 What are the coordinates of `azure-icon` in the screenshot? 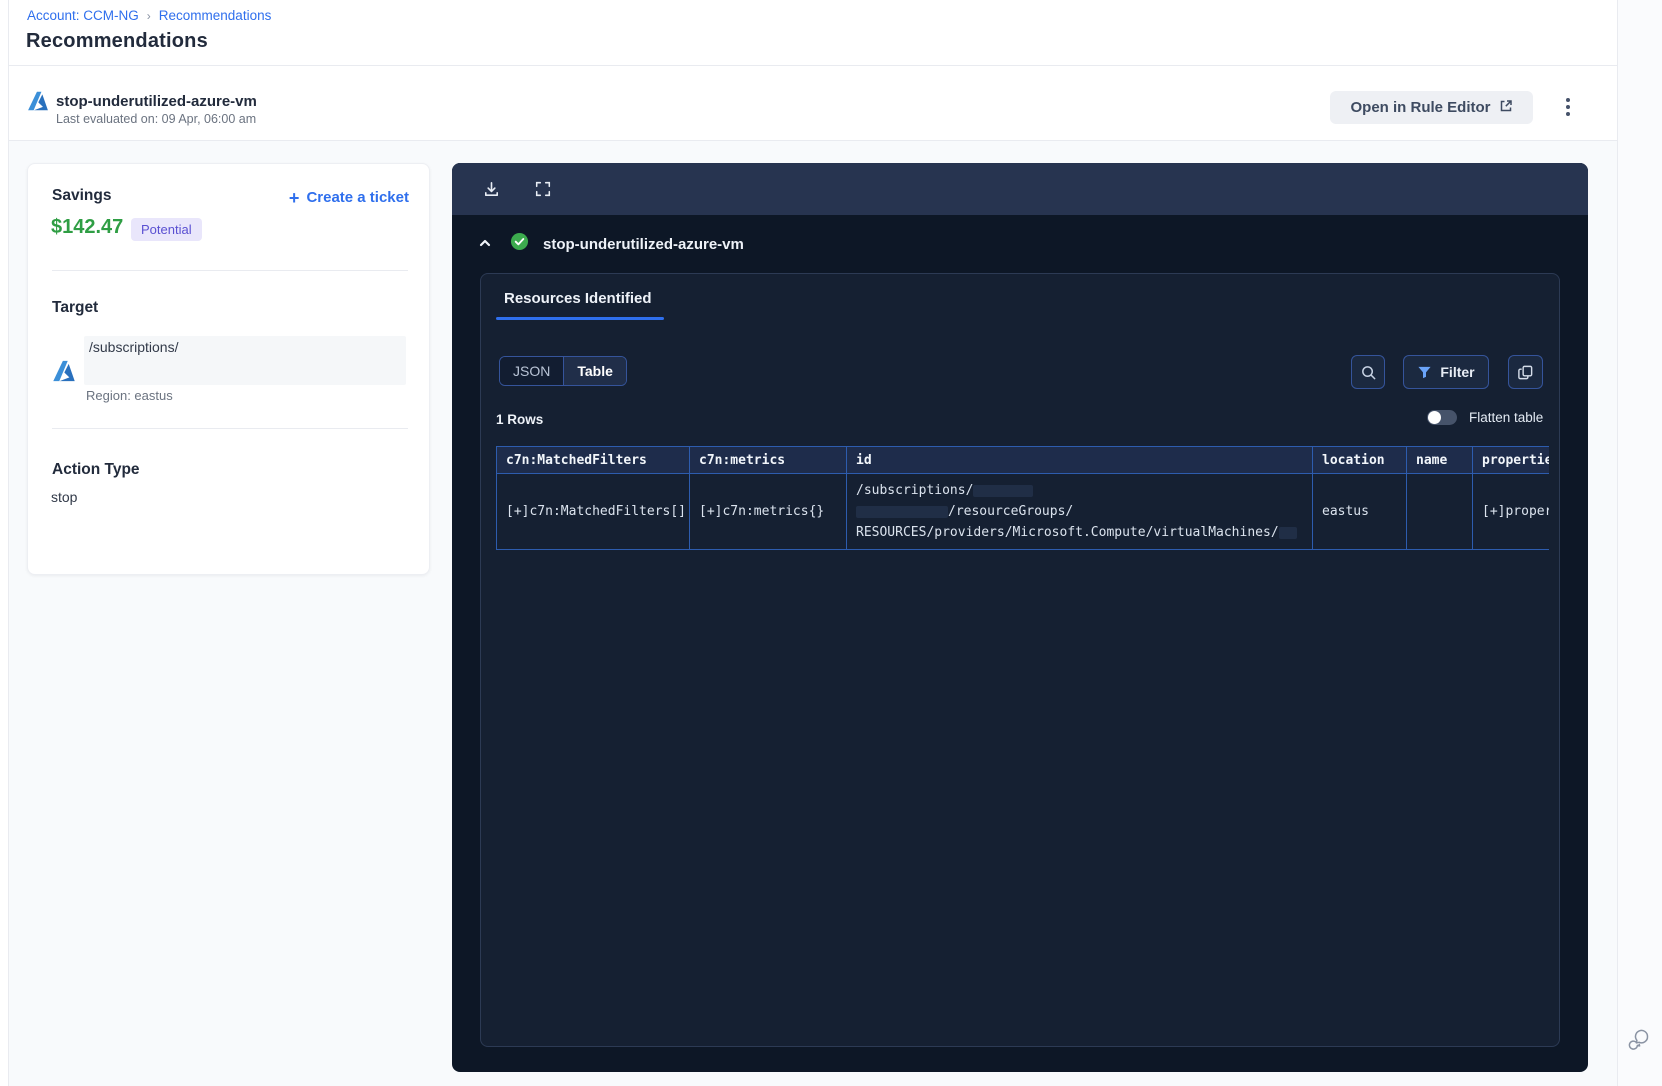 It's located at (38, 103).